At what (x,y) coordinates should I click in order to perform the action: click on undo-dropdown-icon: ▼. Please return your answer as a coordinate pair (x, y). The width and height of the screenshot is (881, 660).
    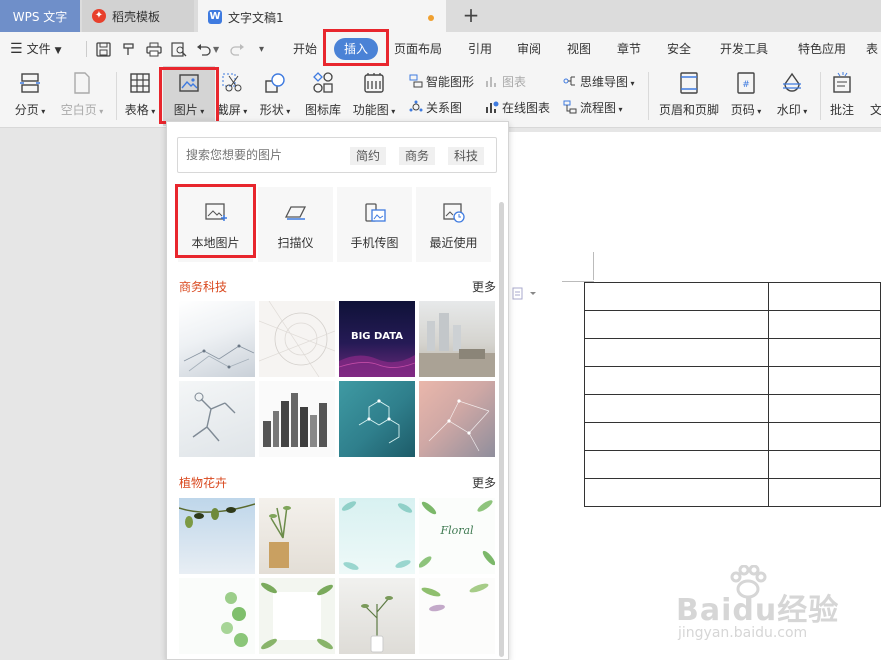
    Looking at the image, I should click on (216, 49).